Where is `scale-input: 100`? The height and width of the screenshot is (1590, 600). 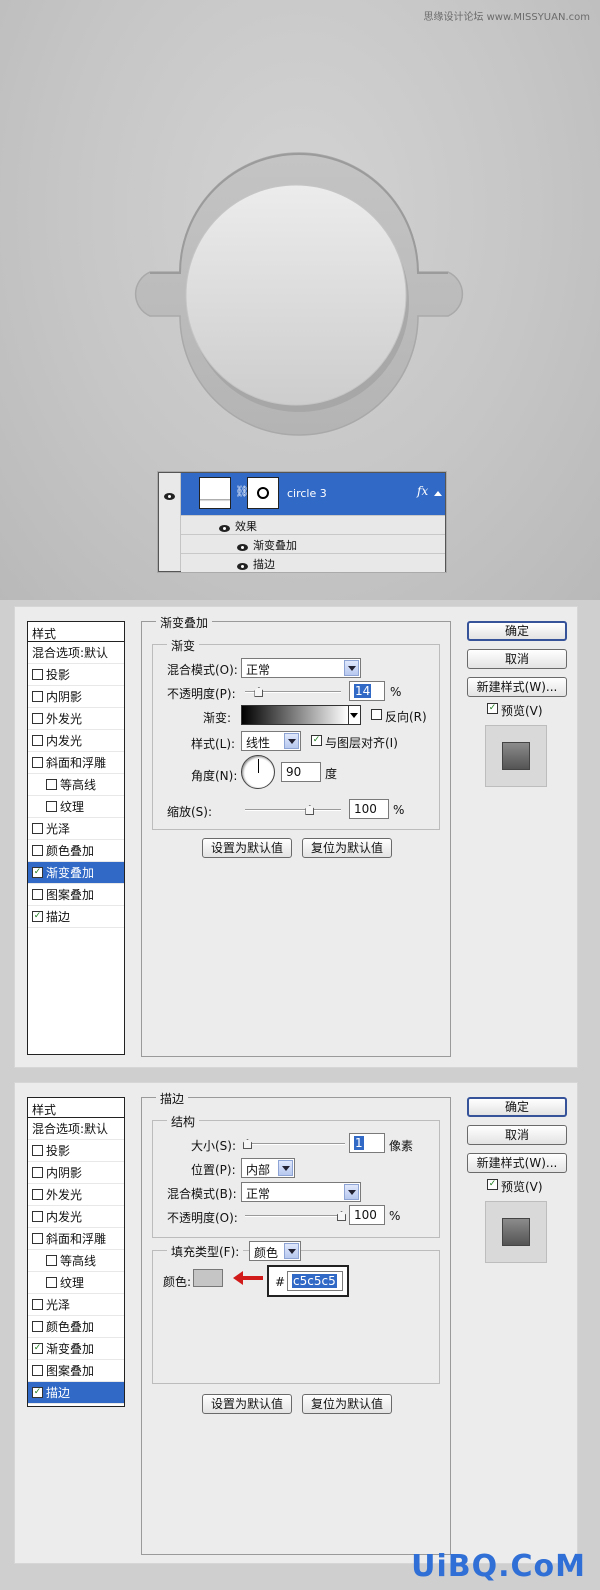 scale-input: 100 is located at coordinates (369, 809).